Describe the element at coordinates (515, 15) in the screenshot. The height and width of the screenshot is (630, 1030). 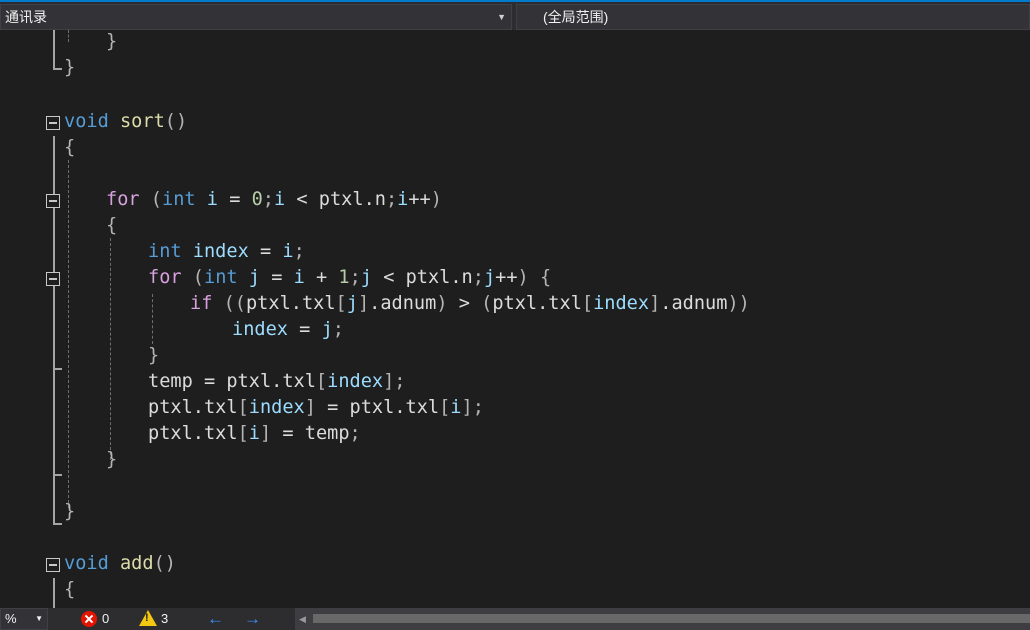
I see `navigation-bar: 通讯录 ▼ (全局范围)` at that location.